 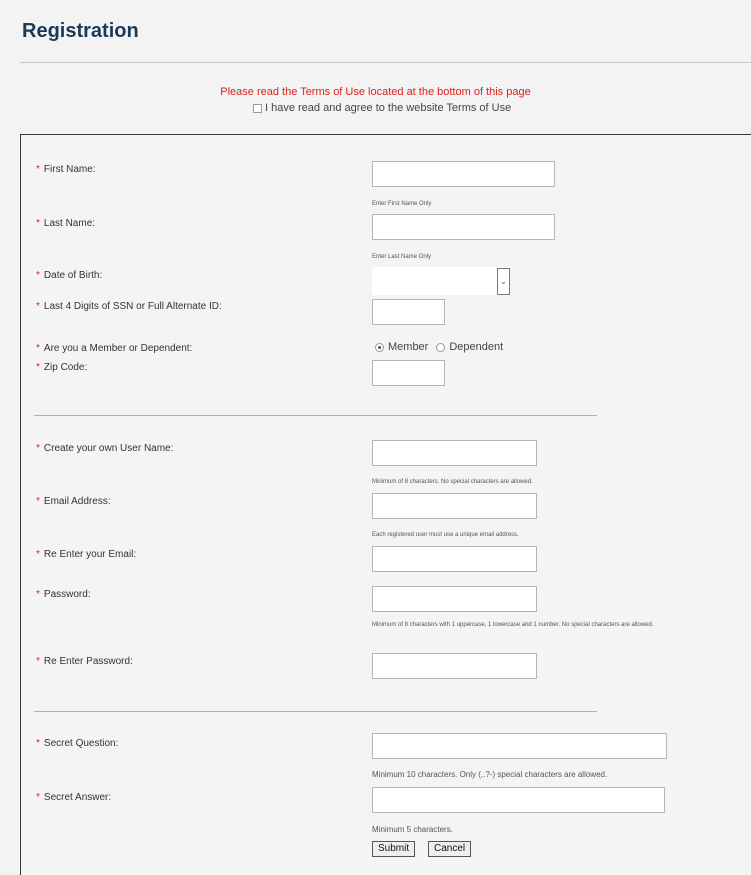 What do you see at coordinates (62, 367) in the screenshot?
I see `zip-label: * Zip Code:` at bounding box center [62, 367].